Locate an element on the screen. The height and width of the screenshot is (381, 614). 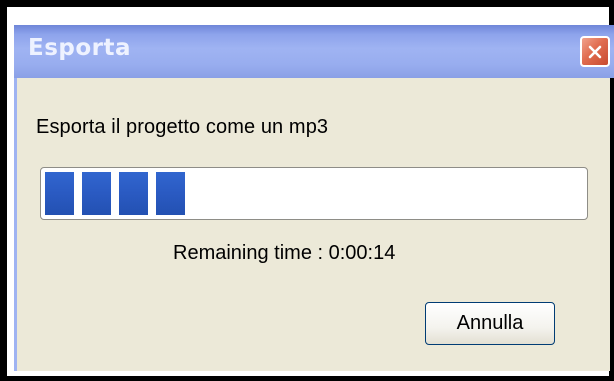
export-message: Esporta il progetto come un mp3 is located at coordinates (182, 127).